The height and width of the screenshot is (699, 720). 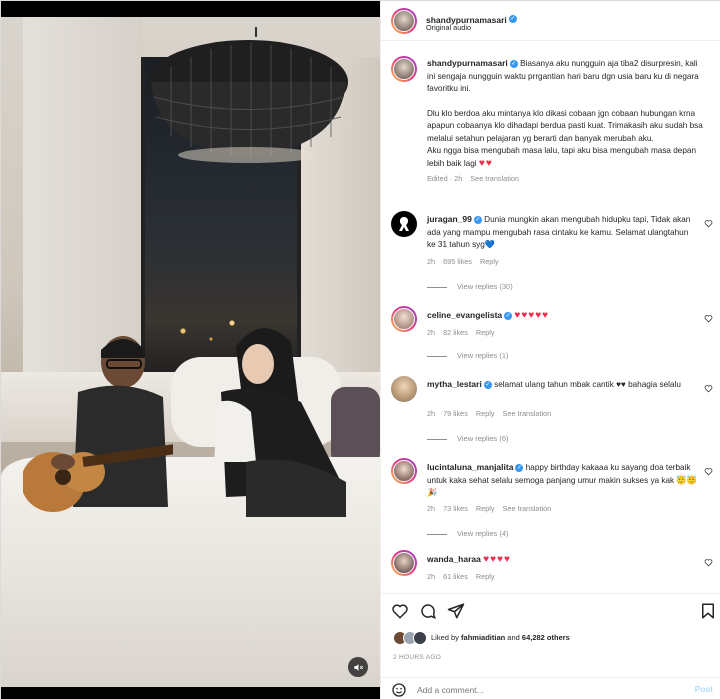 I want to click on comment-username: juragan_99, so click(x=449, y=219).